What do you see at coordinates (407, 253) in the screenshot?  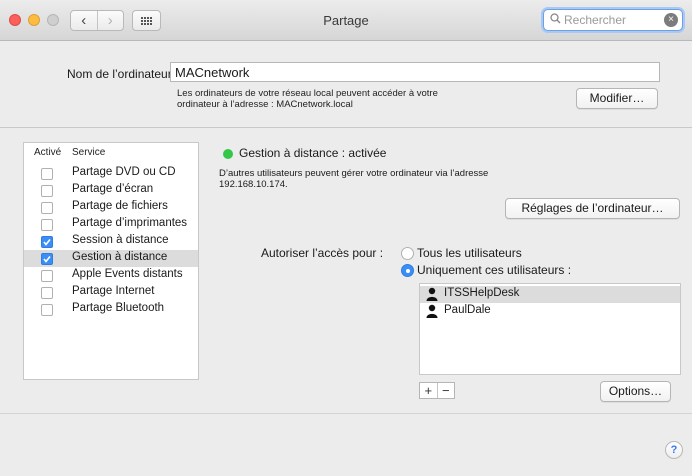 I see `radio-all-users` at bounding box center [407, 253].